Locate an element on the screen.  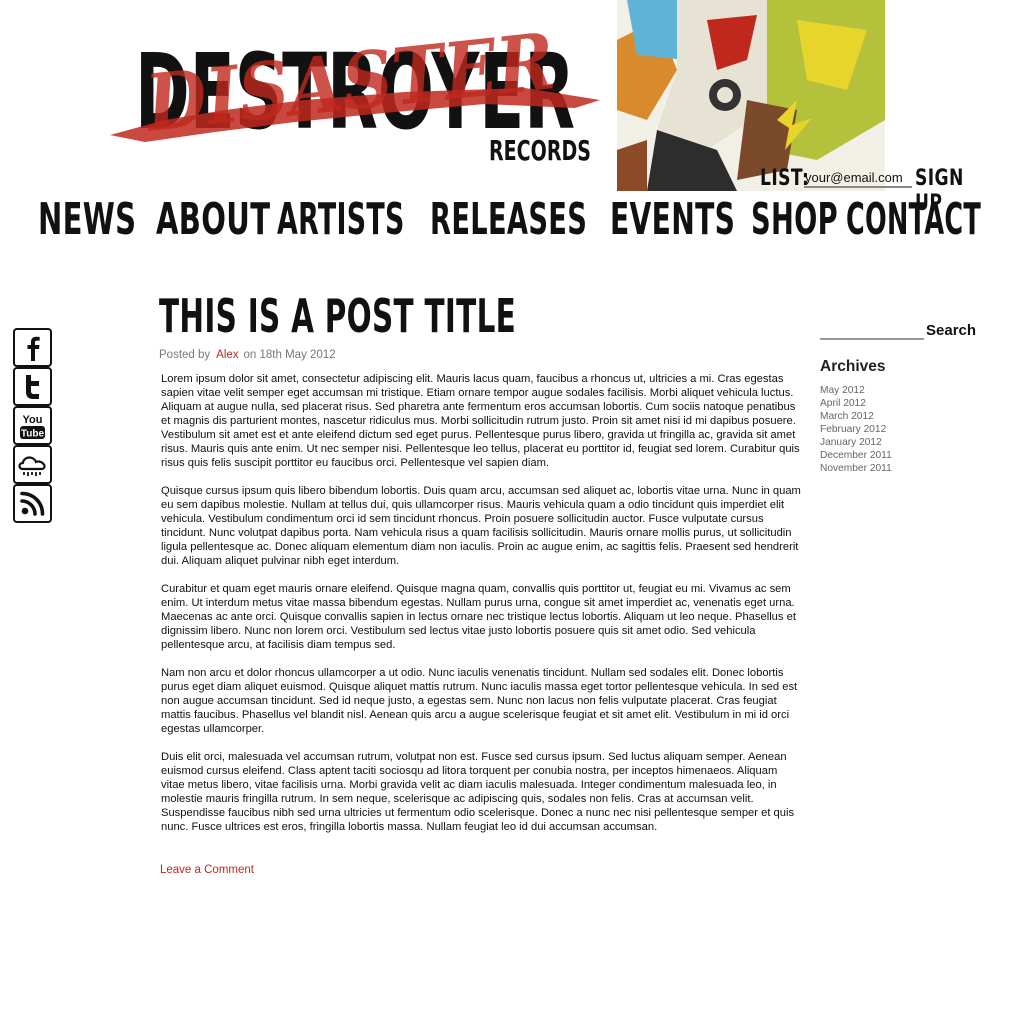
header-artwork is located at coordinates (751, 95).